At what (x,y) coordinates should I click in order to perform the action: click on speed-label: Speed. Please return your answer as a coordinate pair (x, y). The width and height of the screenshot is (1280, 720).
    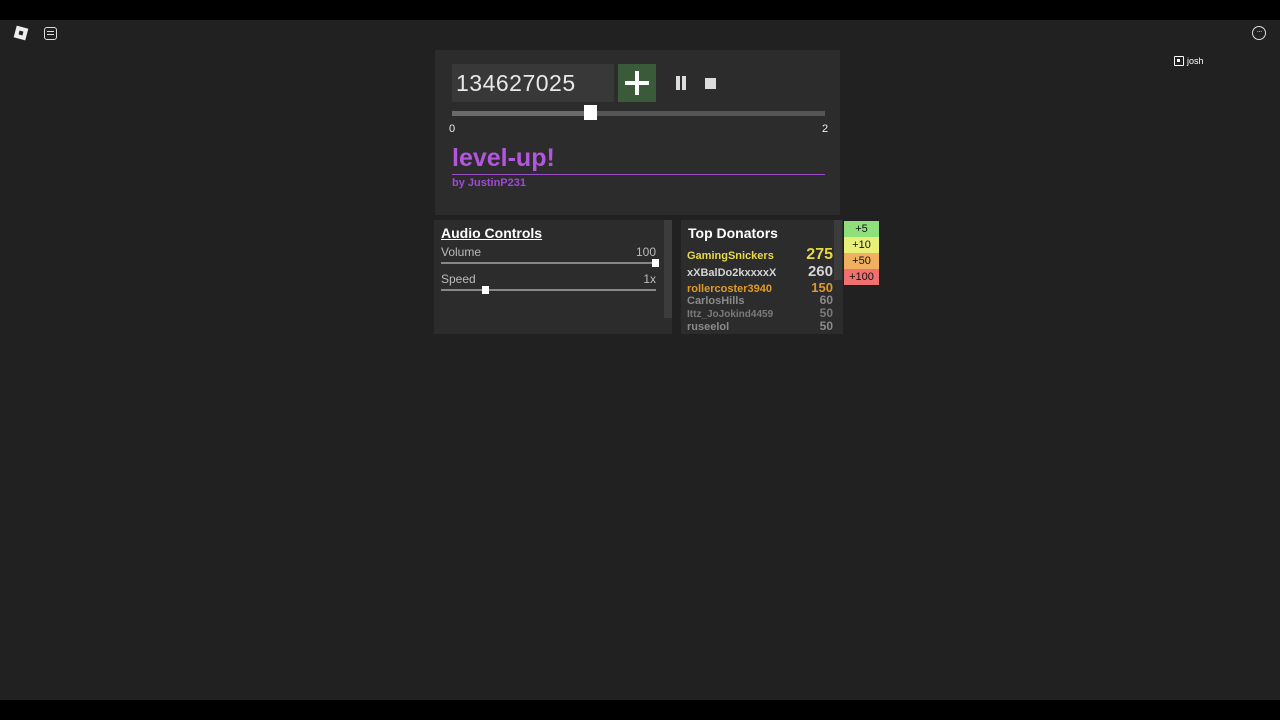
    Looking at the image, I should click on (458, 279).